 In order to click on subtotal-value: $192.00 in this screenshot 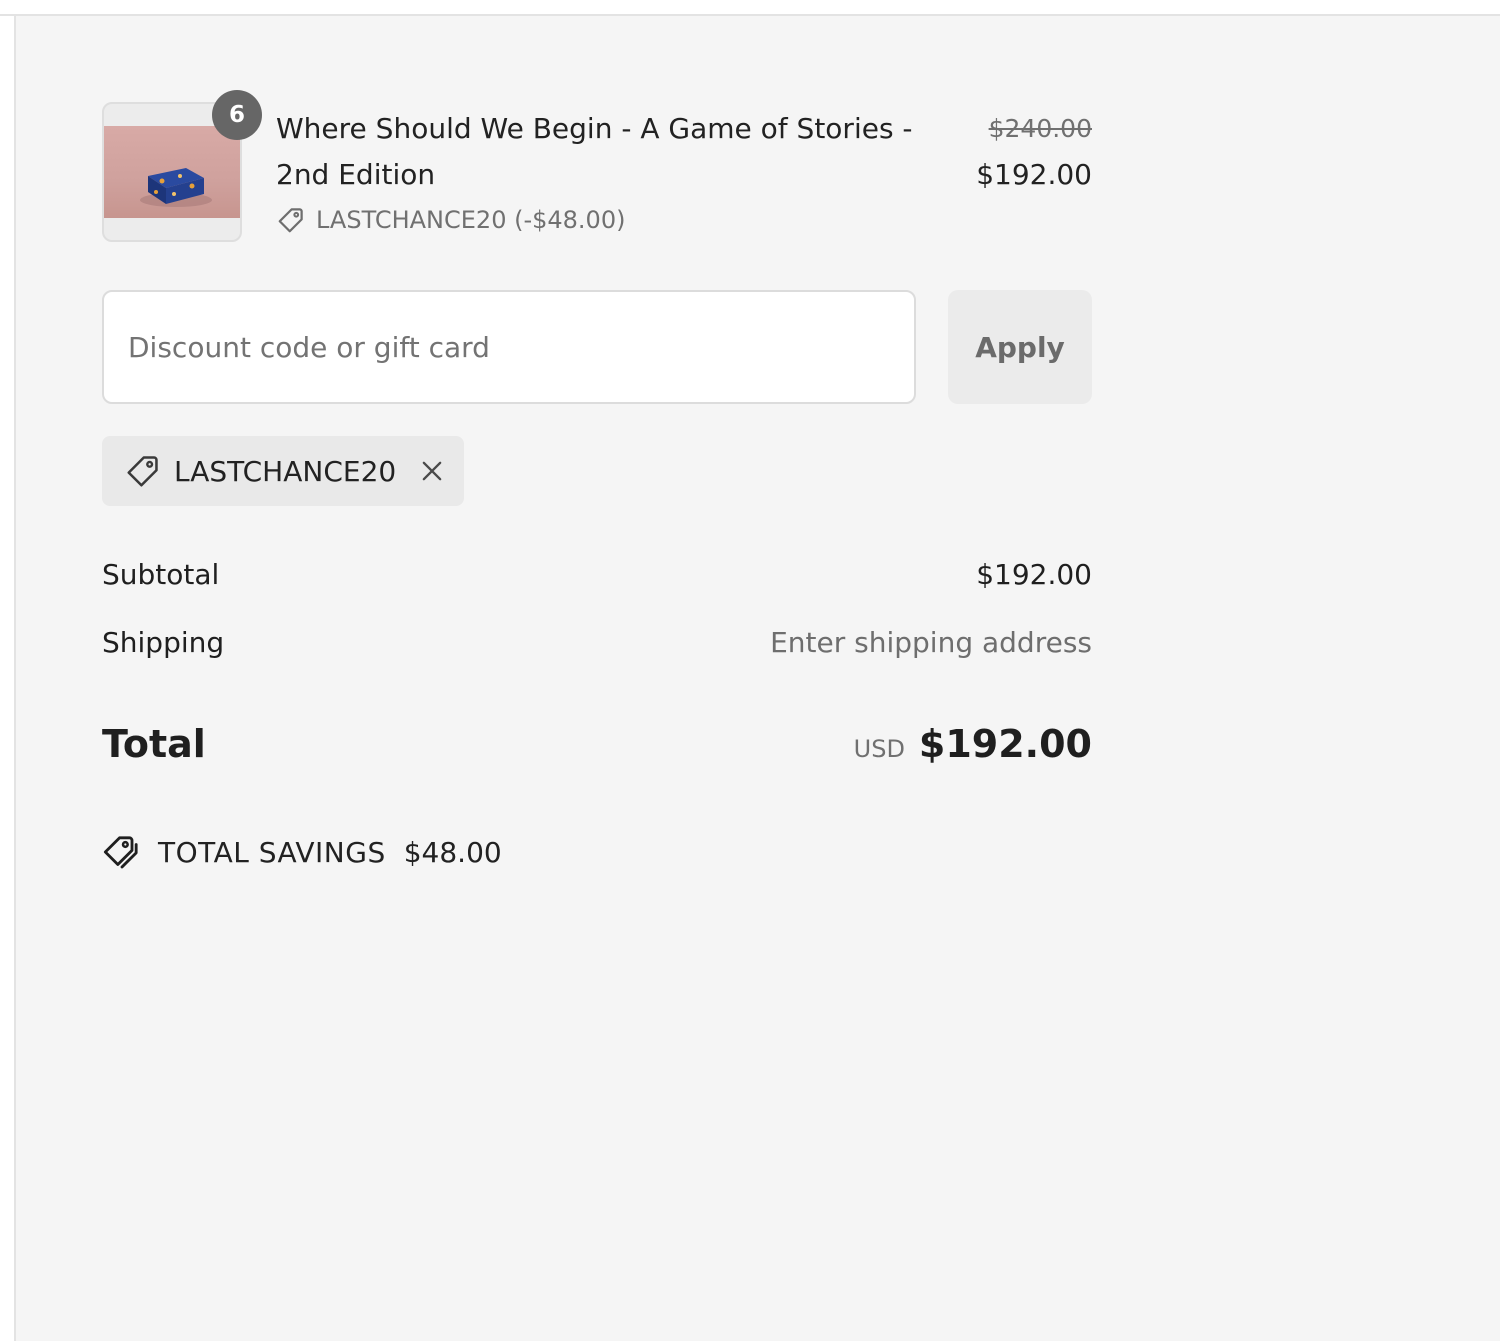, I will do `click(1034, 574)`.